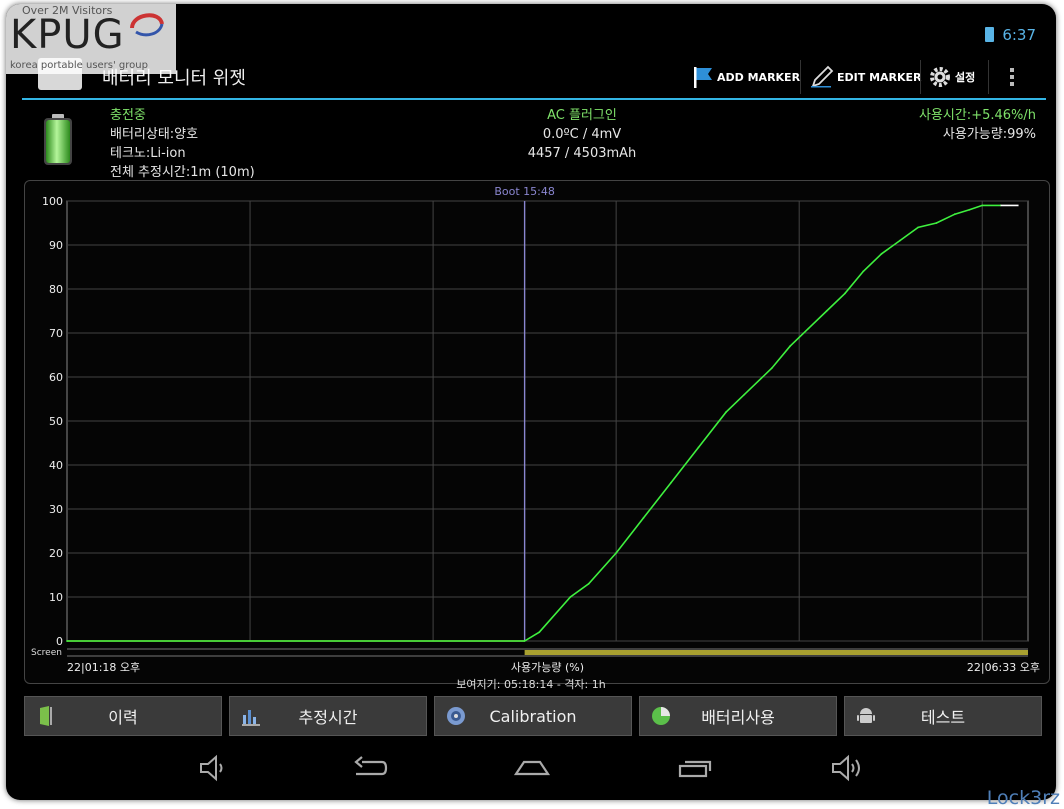 The image size is (1064, 809). Describe the element at coordinates (534, 99) in the screenshot. I see `action-bar-divider` at that location.